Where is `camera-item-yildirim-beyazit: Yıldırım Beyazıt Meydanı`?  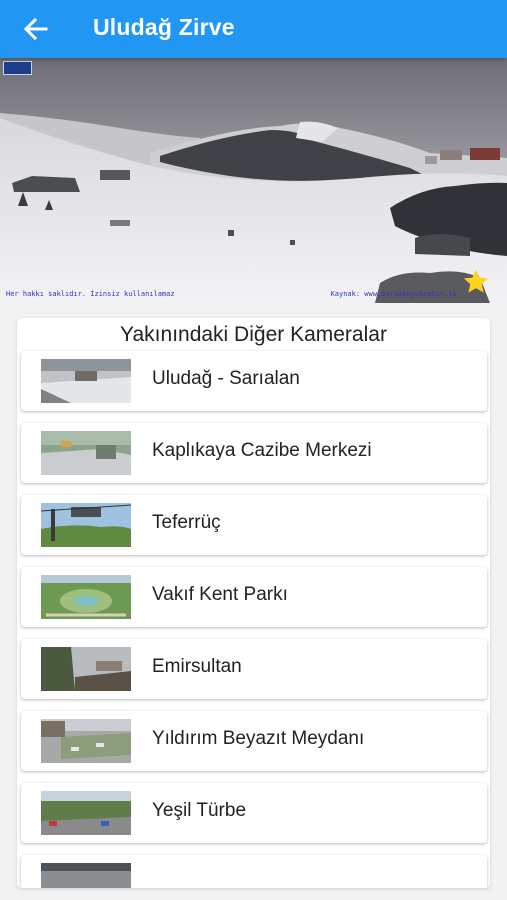 camera-item-yildirim-beyazit: Yıldırım Beyazıt Meydanı is located at coordinates (254, 741).